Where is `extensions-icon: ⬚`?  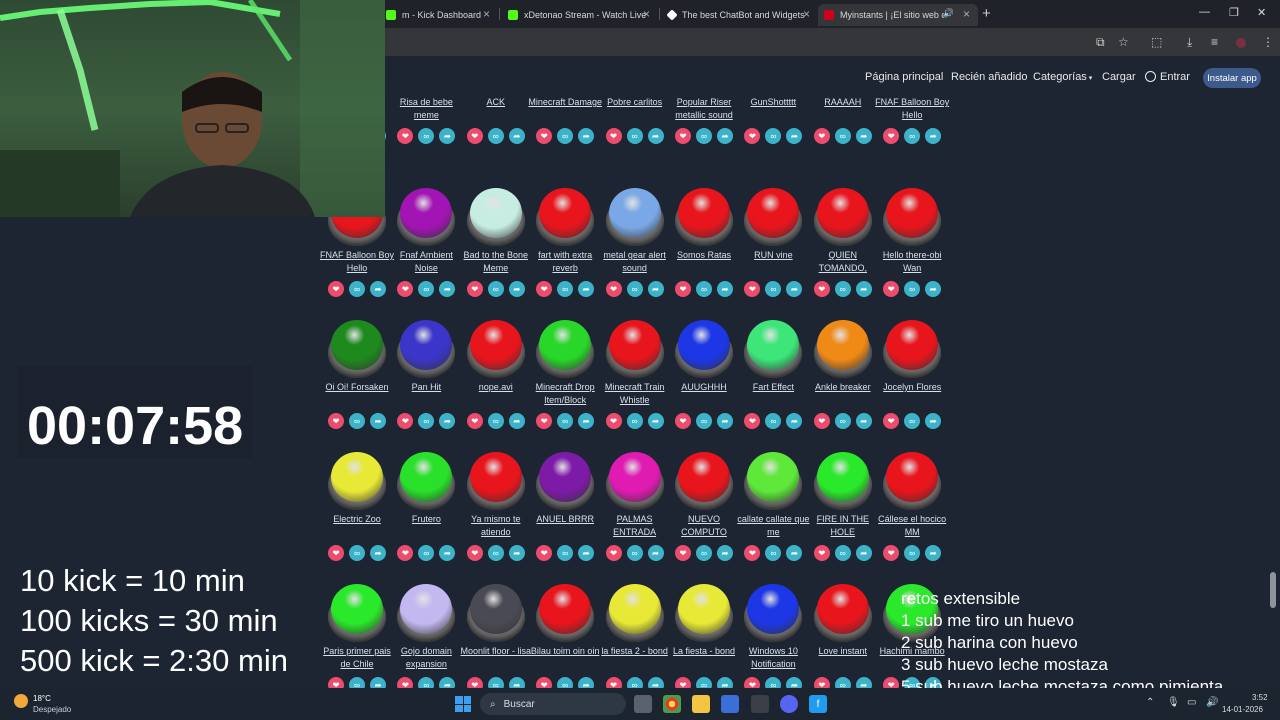 extensions-icon: ⬚ is located at coordinates (1156, 42).